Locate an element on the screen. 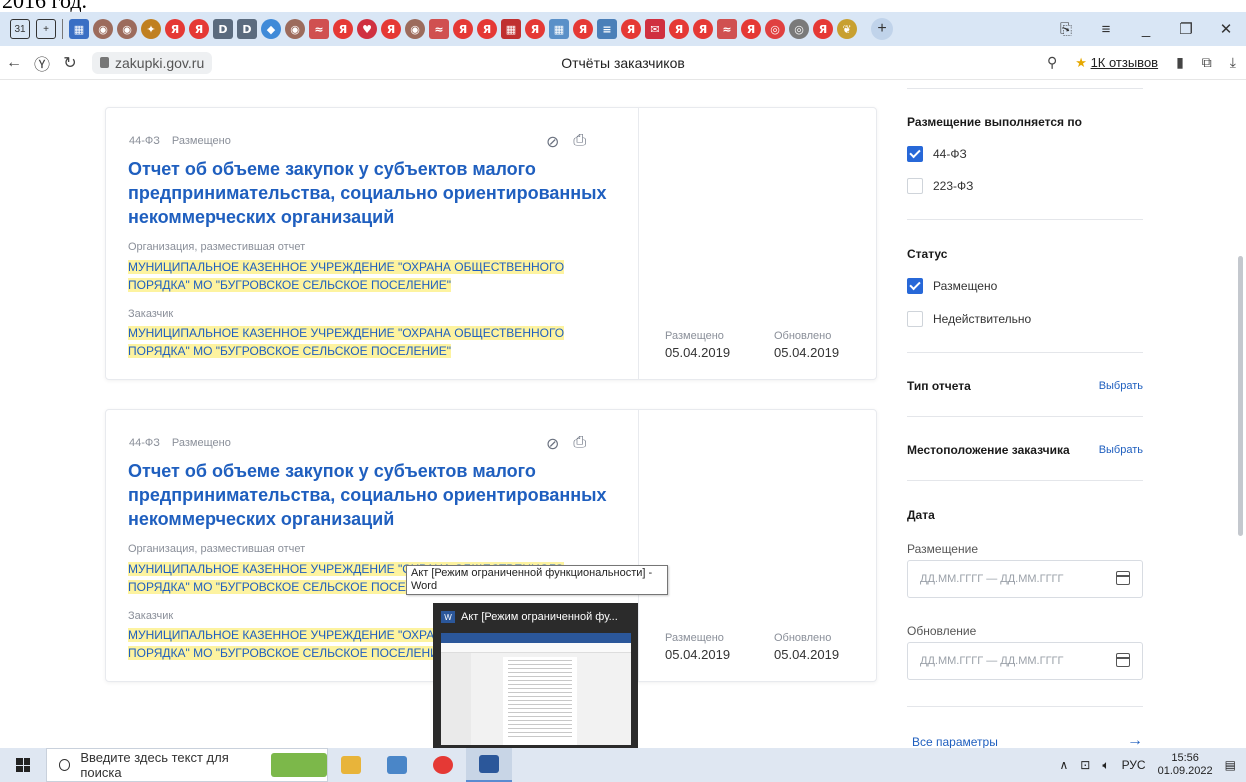 Image resolution: width=1246 pixels, height=782 pixels. cube-tab-icon: ◆ is located at coordinates (271, 29).